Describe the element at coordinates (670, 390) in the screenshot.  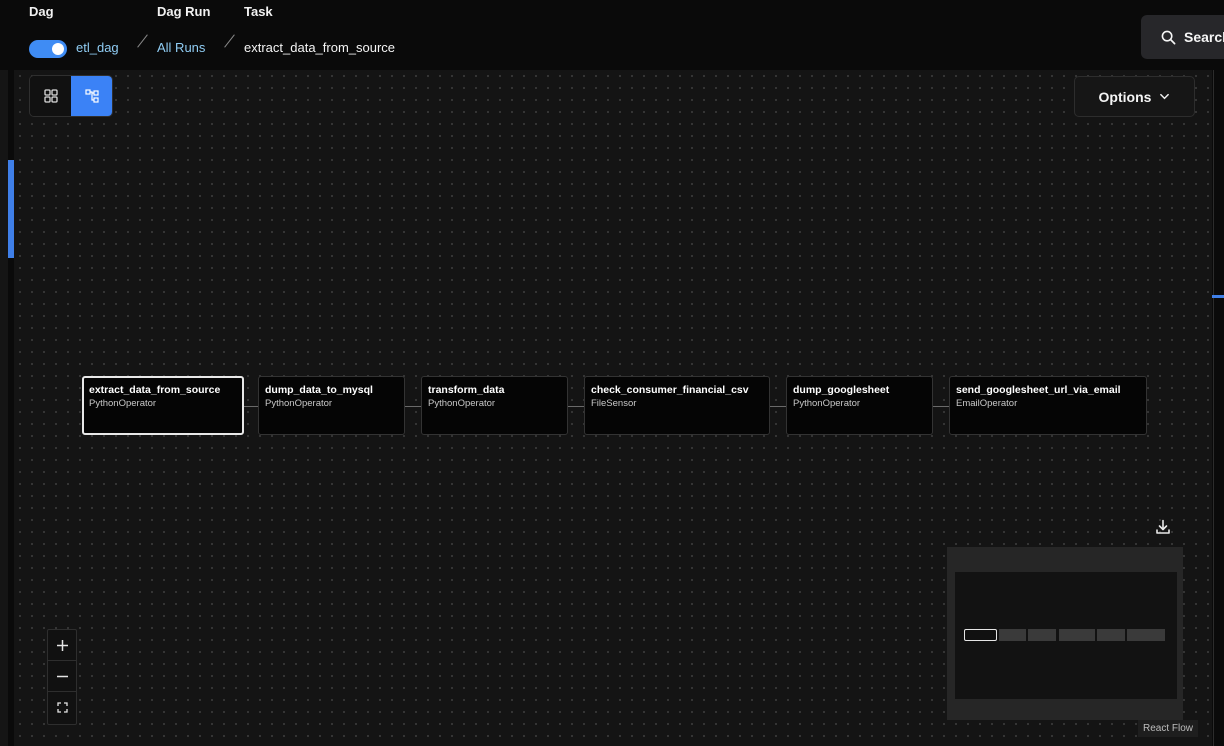
I see `task-node-name: check_consumer_financial_csv` at that location.